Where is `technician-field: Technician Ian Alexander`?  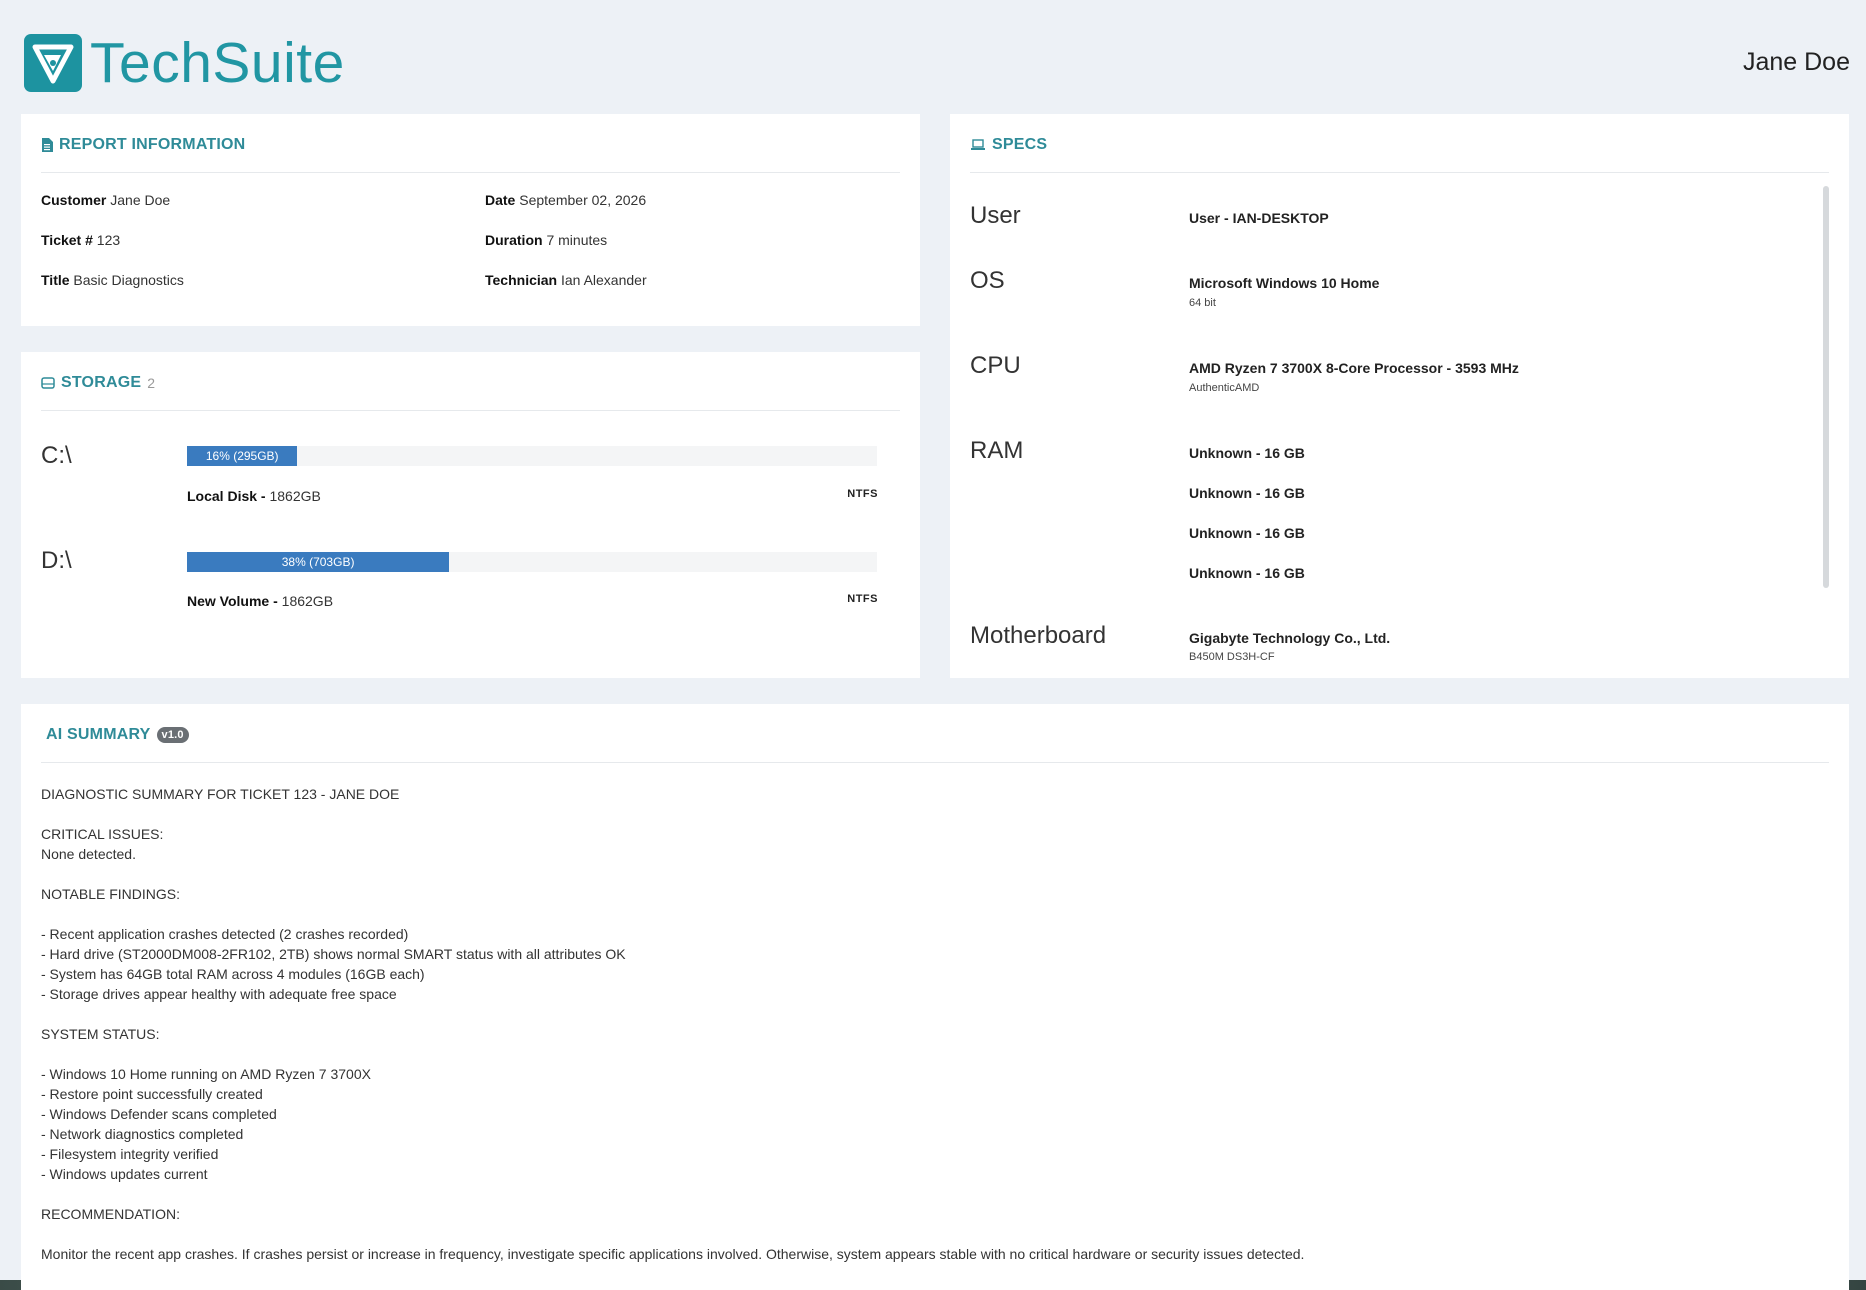 technician-field: Technician Ian Alexander is located at coordinates (566, 280).